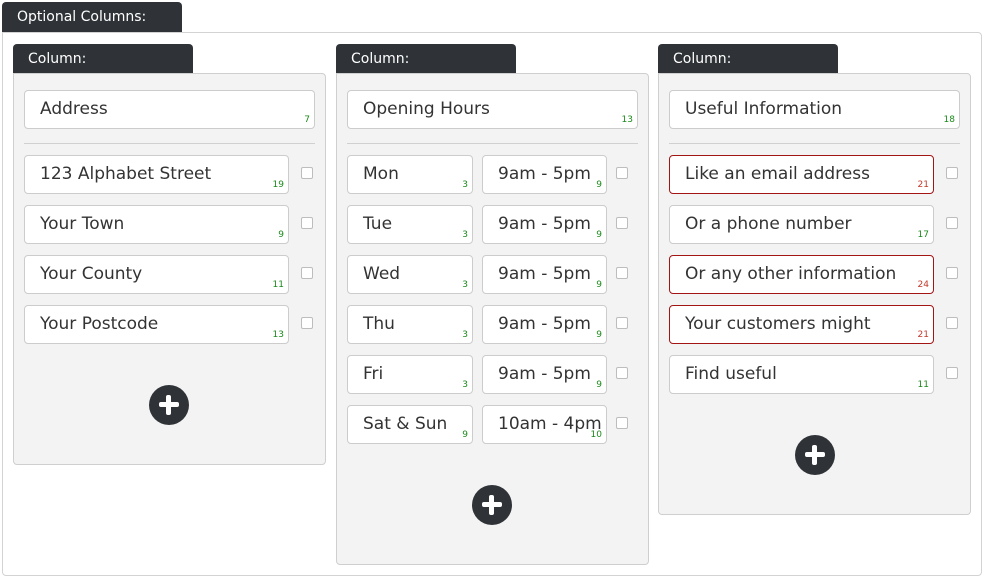 This screenshot has height=578, width=985. Describe the element at coordinates (801, 374) in the screenshot. I see `row-input: Find useful 11` at that location.